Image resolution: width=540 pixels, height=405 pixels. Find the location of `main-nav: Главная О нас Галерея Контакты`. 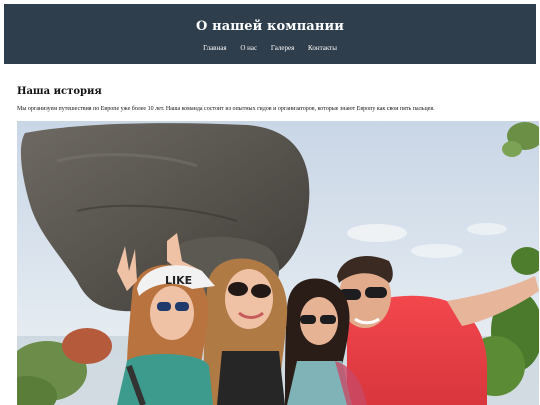

main-nav: Главная О нас Галерея Контакты is located at coordinates (270, 48).